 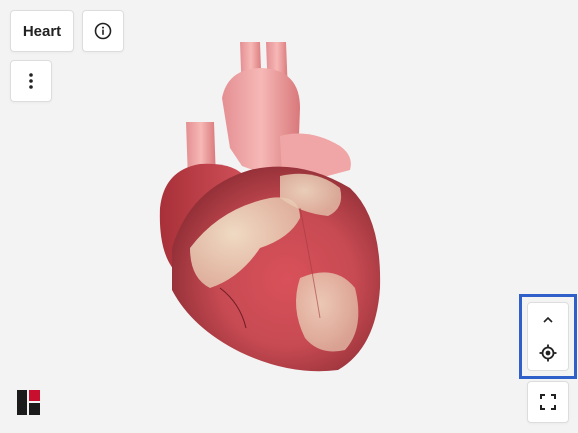 I want to click on info-button, so click(x=103, y=31).